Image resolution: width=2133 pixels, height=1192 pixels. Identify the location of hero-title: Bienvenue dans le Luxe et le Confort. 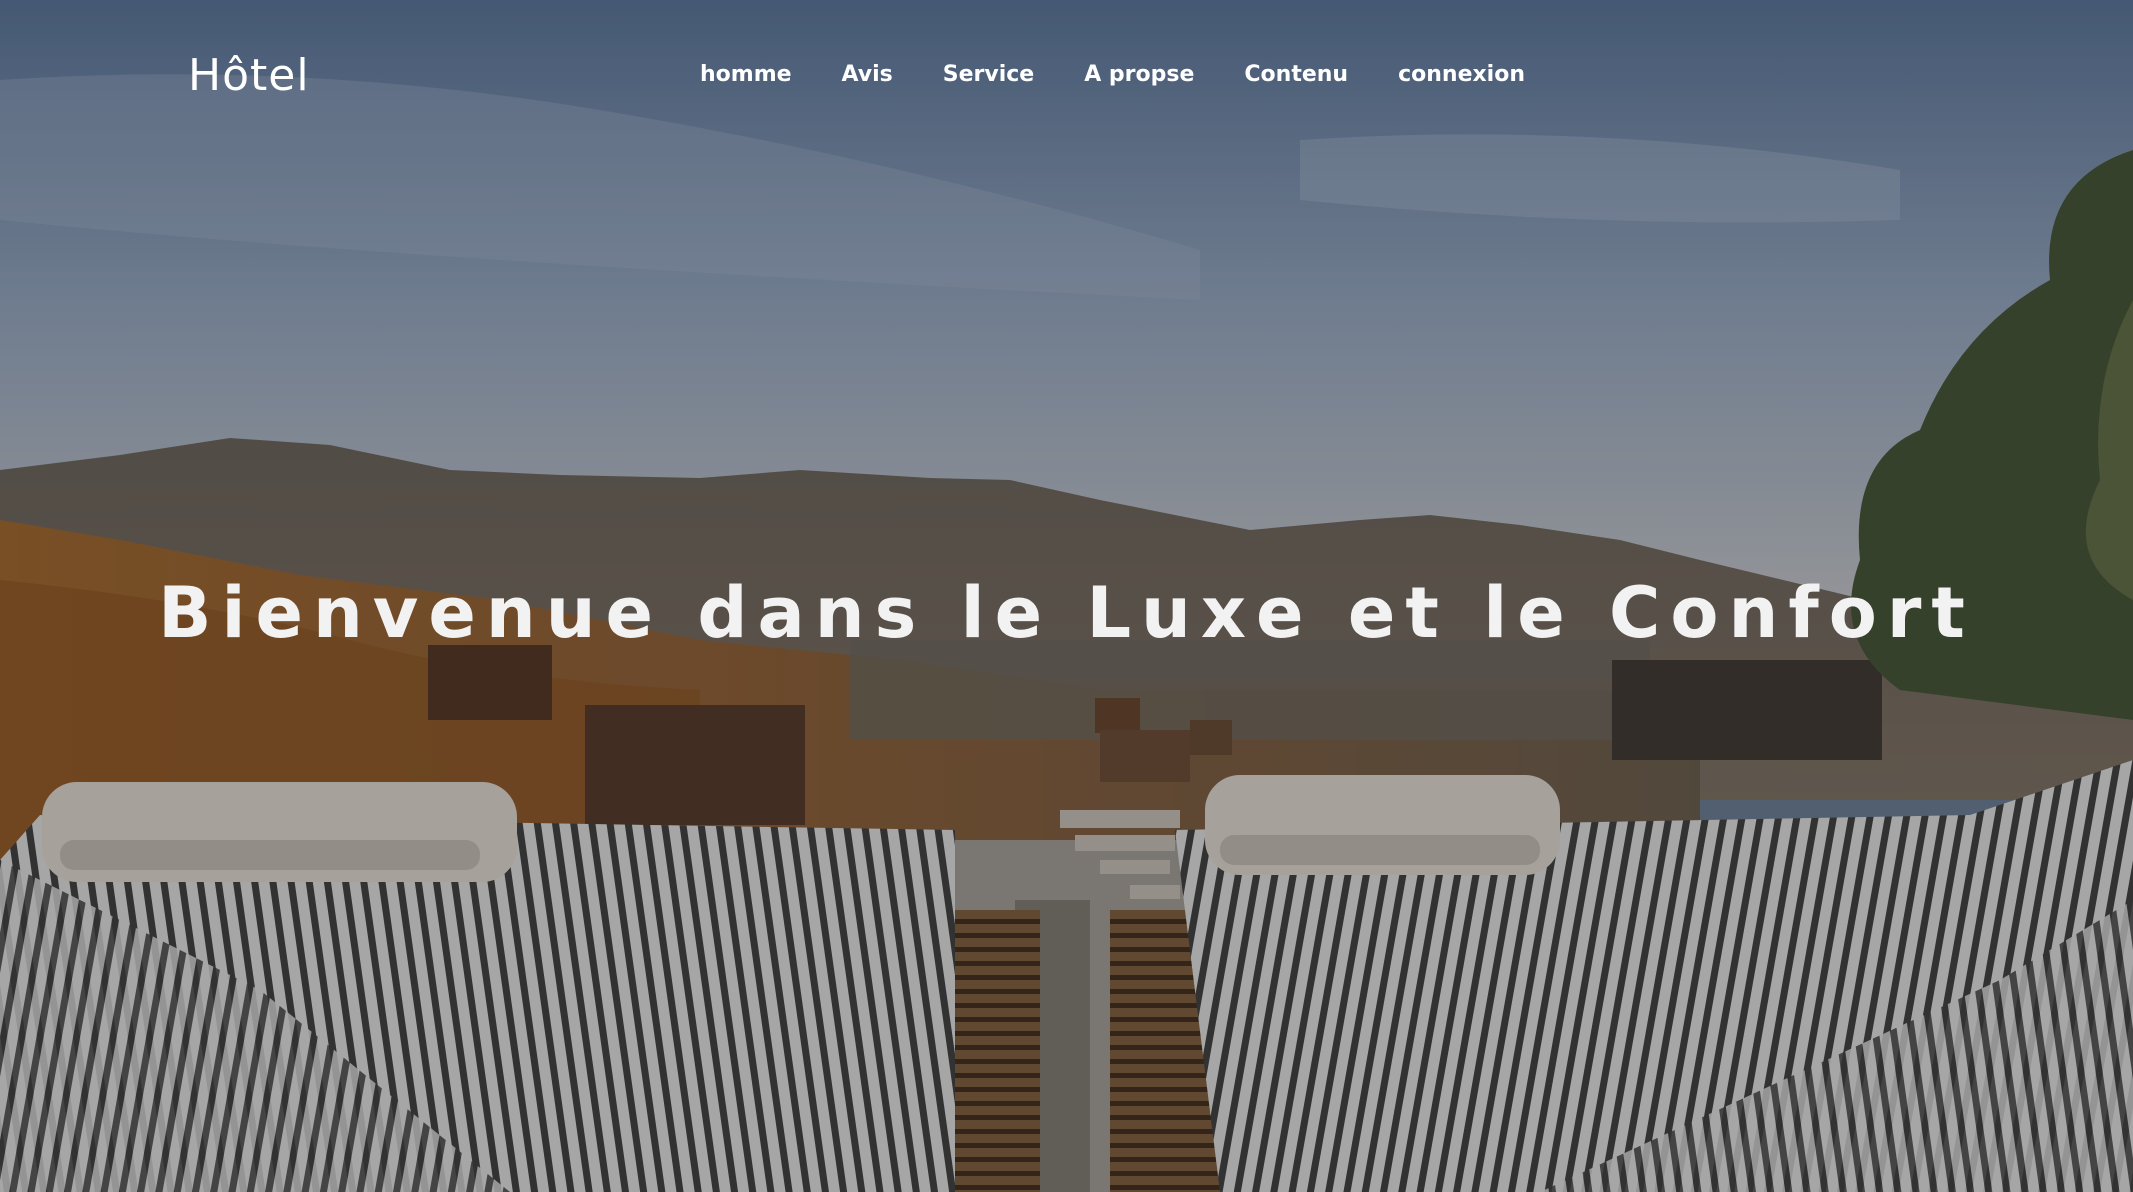
(1066, 613).